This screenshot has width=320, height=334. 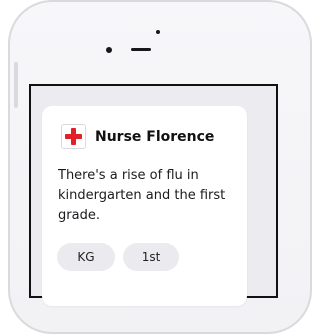 What do you see at coordinates (16, 85) in the screenshot?
I see `side-button` at bounding box center [16, 85].